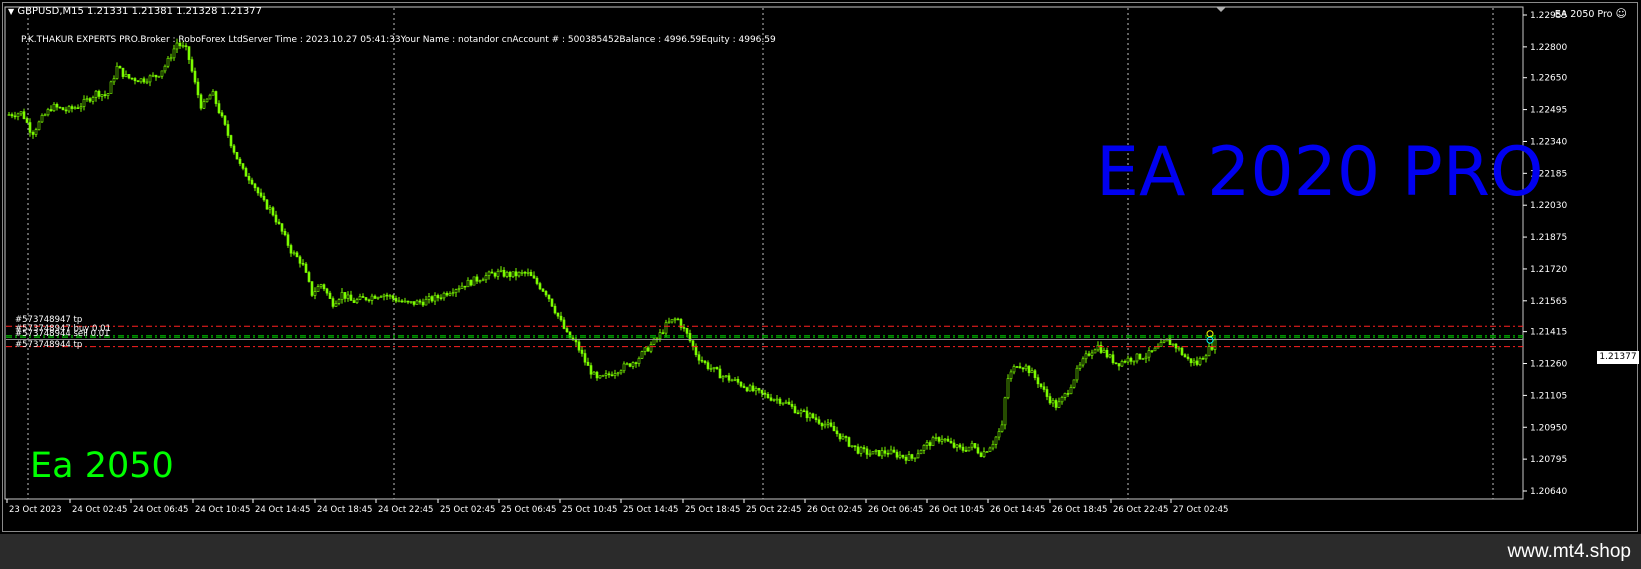 Image resolution: width=1641 pixels, height=569 pixels. I want to click on expert-advisor-label: EA 2050 Pro ☺, so click(1591, 13).